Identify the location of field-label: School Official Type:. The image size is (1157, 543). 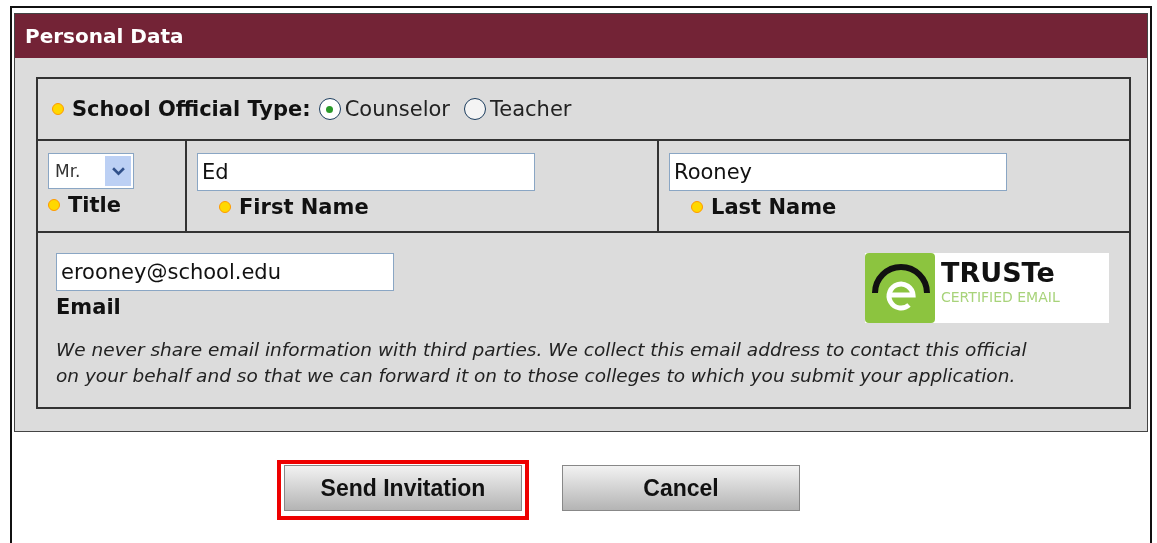
(191, 109).